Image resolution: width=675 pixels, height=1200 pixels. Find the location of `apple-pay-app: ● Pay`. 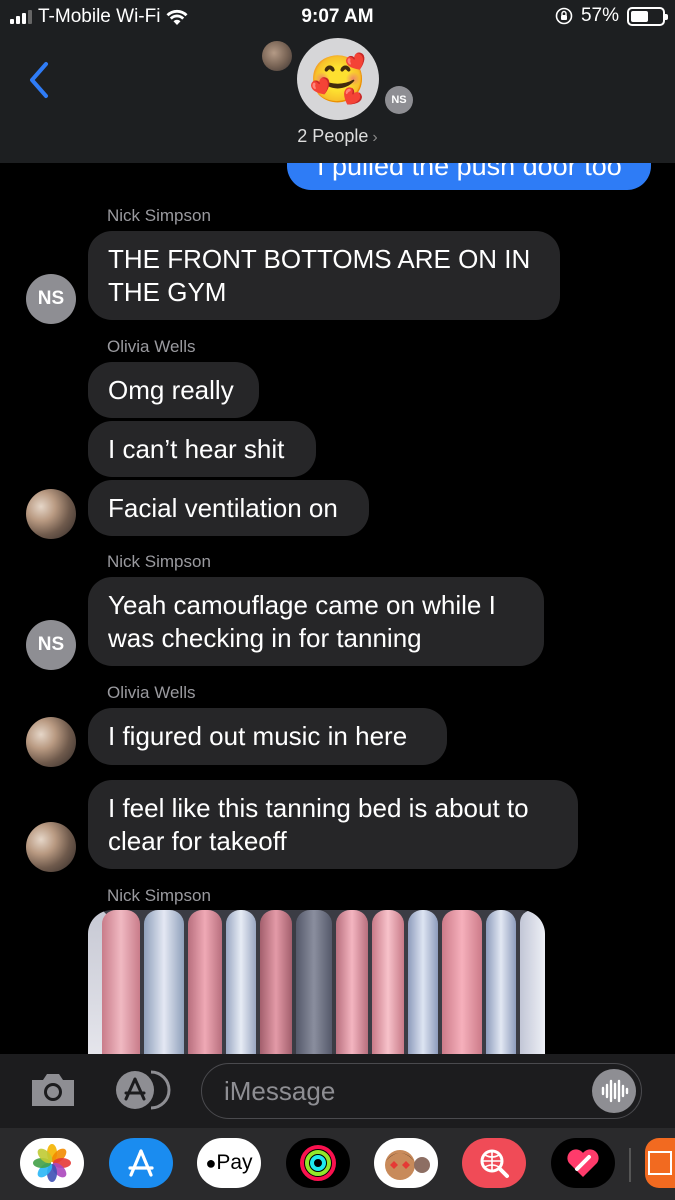

apple-pay-app: ● Pay is located at coordinates (229, 1163).